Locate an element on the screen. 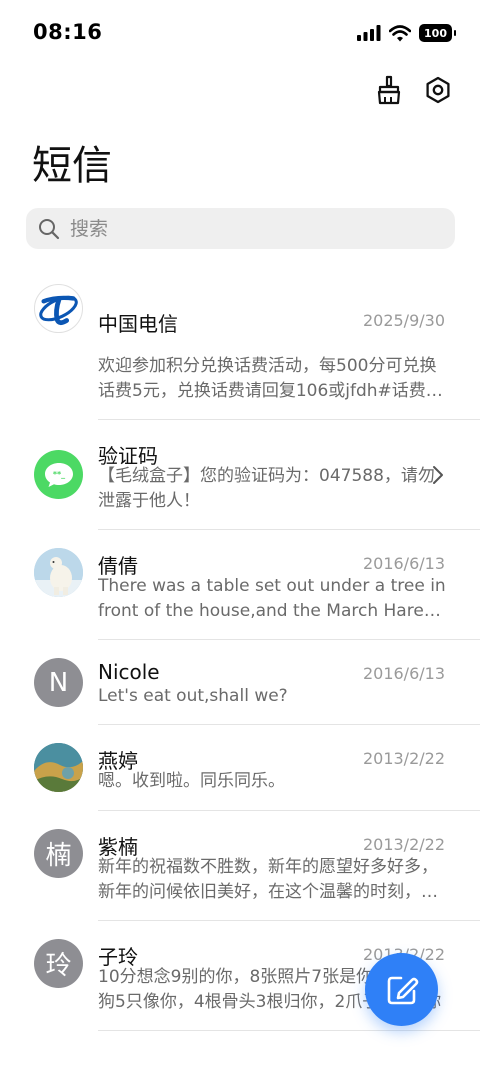  status-icons: 100 is located at coordinates (406, 33).